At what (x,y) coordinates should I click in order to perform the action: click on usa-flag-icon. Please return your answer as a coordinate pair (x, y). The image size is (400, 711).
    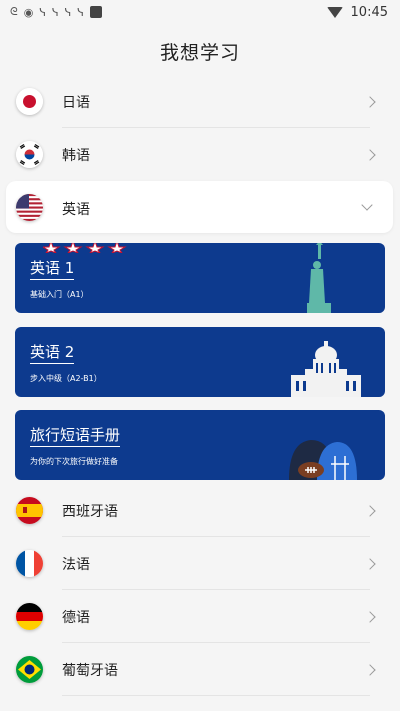
    Looking at the image, I should click on (29, 207).